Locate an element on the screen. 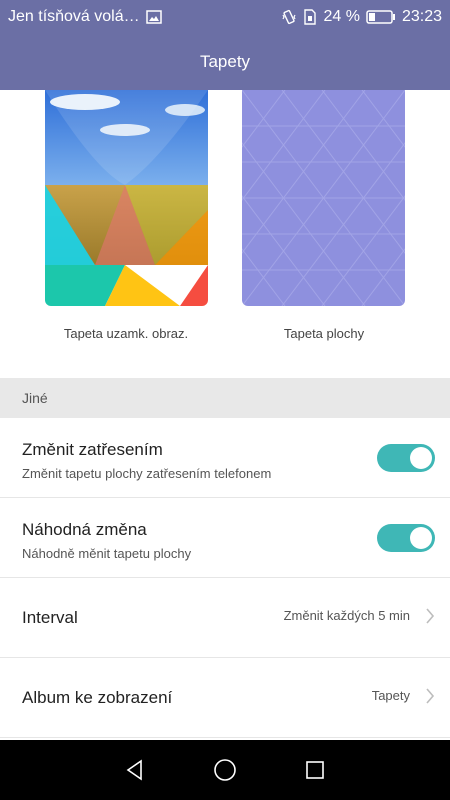  status-right: 24 % 23:23 is located at coordinates (361, 17).